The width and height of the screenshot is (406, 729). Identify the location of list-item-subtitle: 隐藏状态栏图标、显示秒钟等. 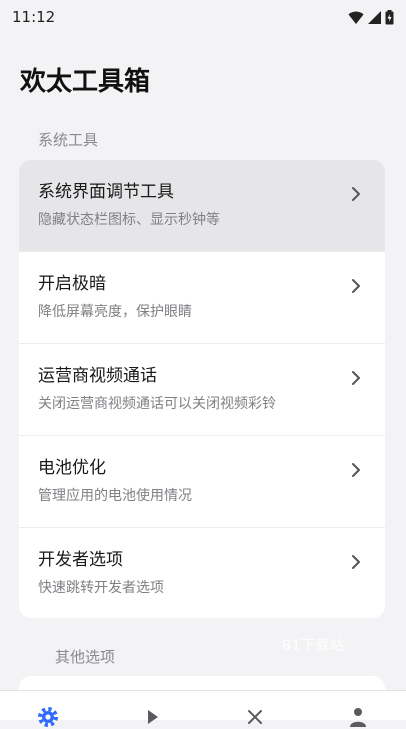
(129, 220).